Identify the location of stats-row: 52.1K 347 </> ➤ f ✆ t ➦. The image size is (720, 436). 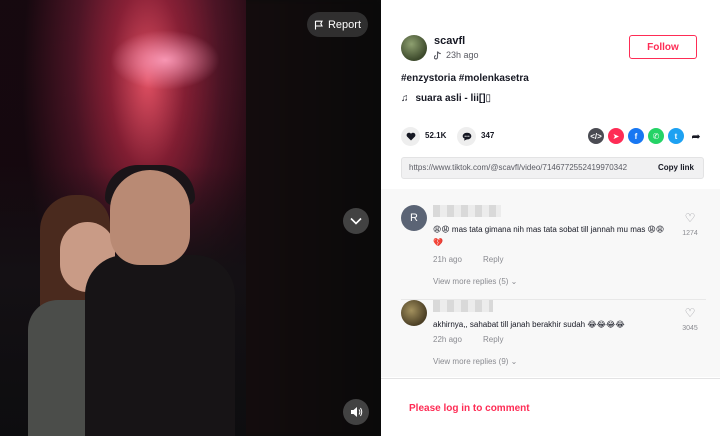
(557, 136).